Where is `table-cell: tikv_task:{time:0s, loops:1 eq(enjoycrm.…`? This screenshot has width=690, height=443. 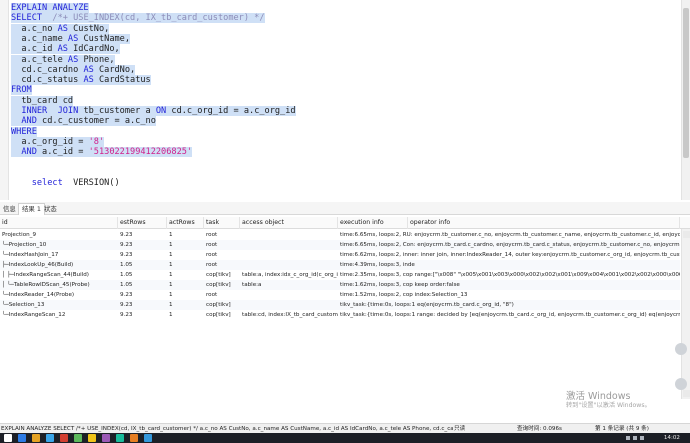 table-cell: tikv_task:{time:0s, loops:1 eq(enjoycrm.… is located at coordinates (509, 305).